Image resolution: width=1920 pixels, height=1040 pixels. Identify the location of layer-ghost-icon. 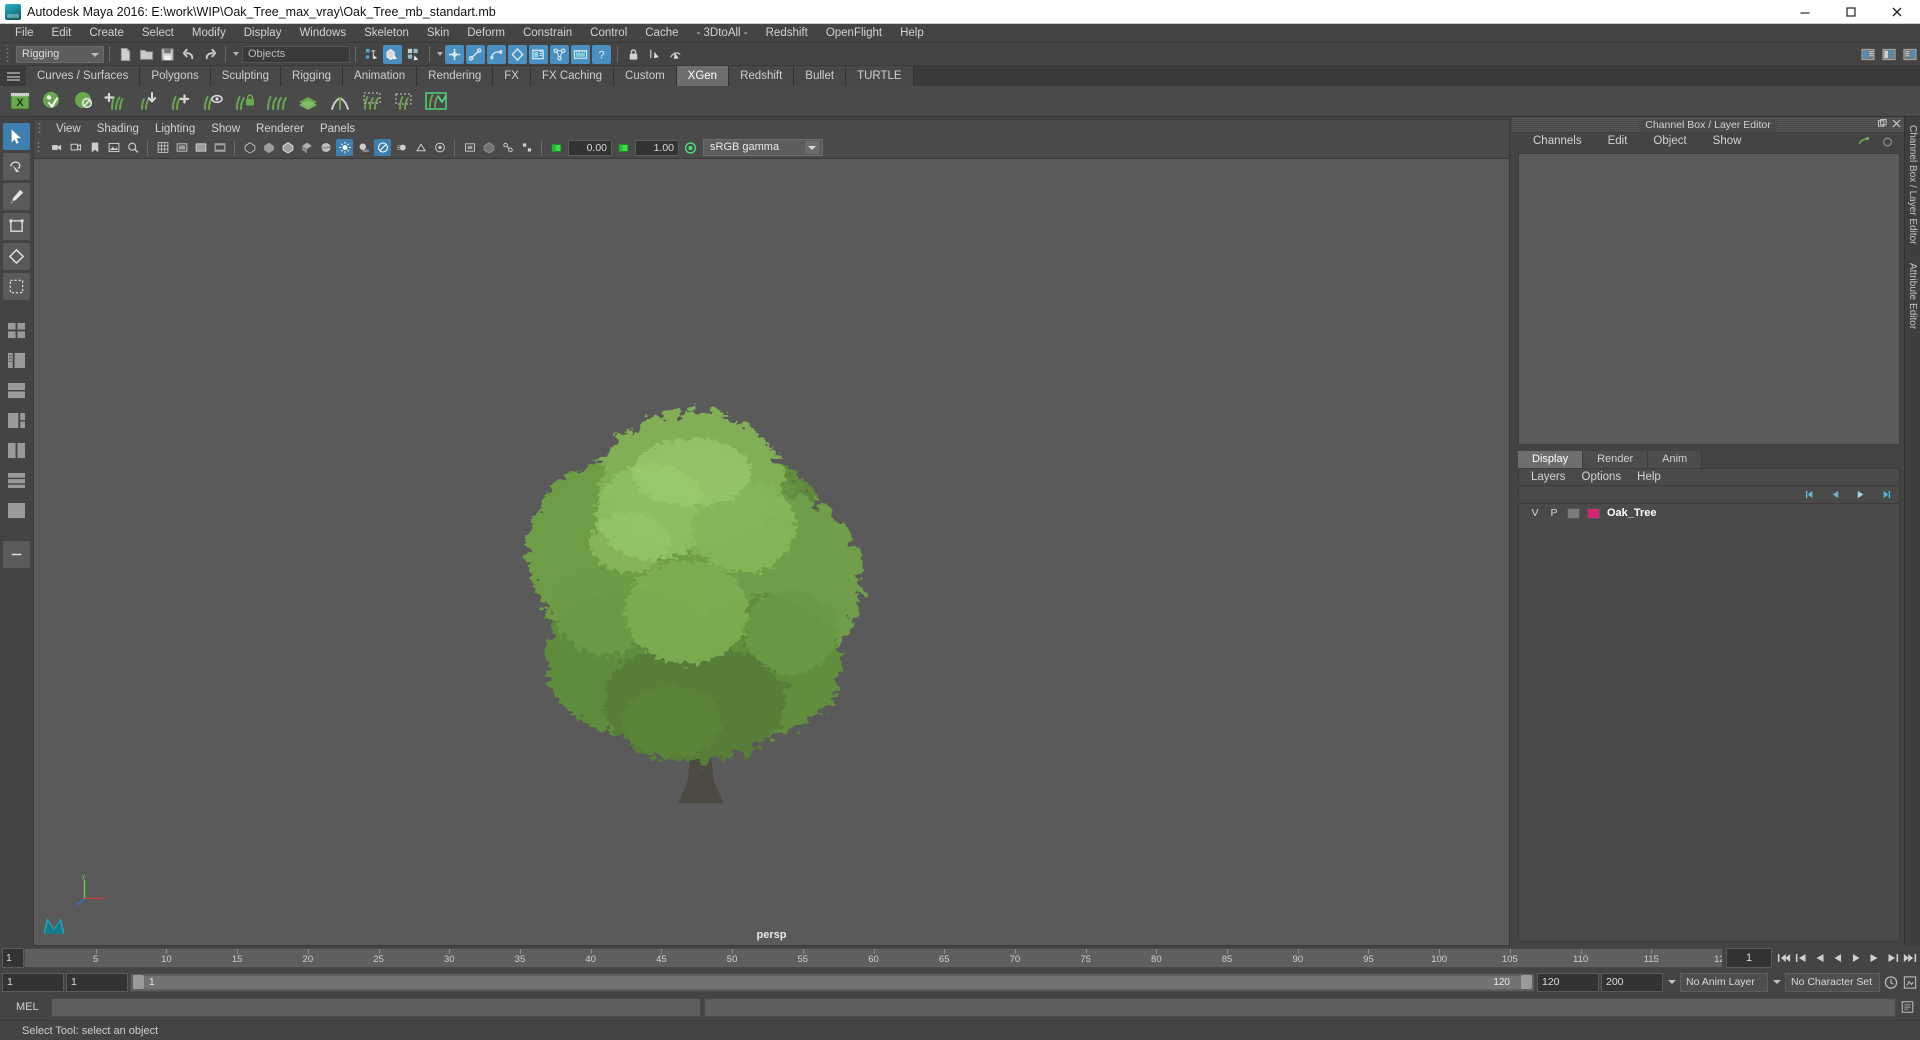
(1860, 494).